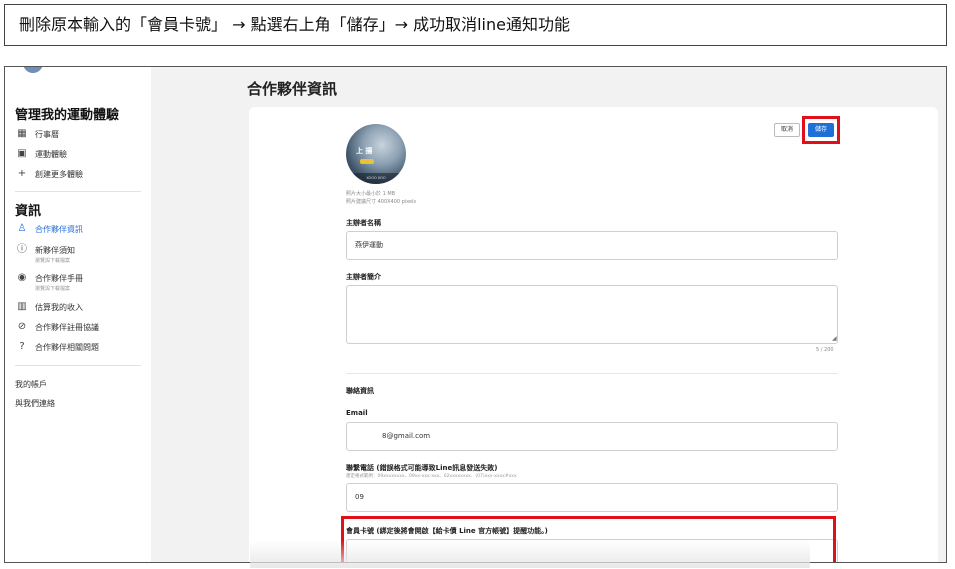 The width and height of the screenshot is (955, 569). I want to click on sidebar-item-income: ▥ 估算我的收入, so click(49, 307).